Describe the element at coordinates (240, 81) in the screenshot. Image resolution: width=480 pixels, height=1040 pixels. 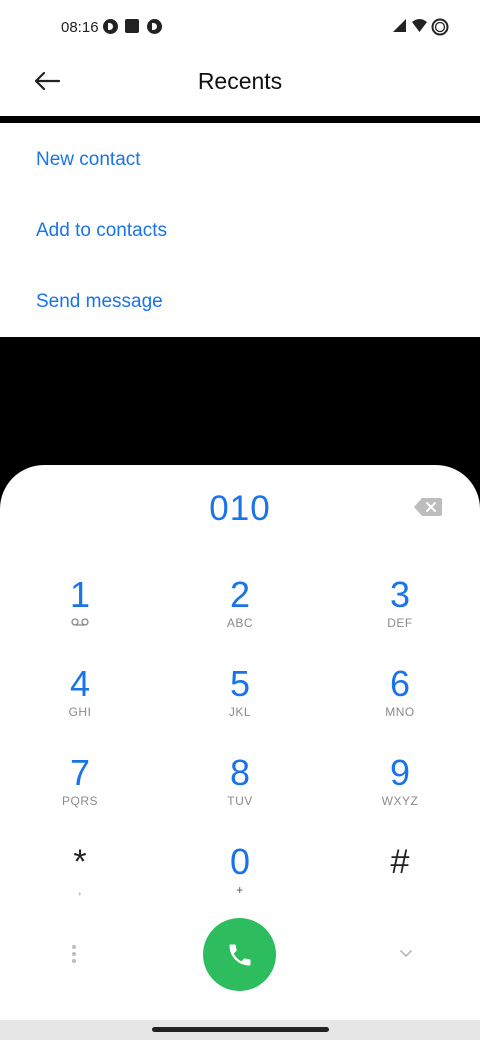
I see `page-title: Recents` at that location.